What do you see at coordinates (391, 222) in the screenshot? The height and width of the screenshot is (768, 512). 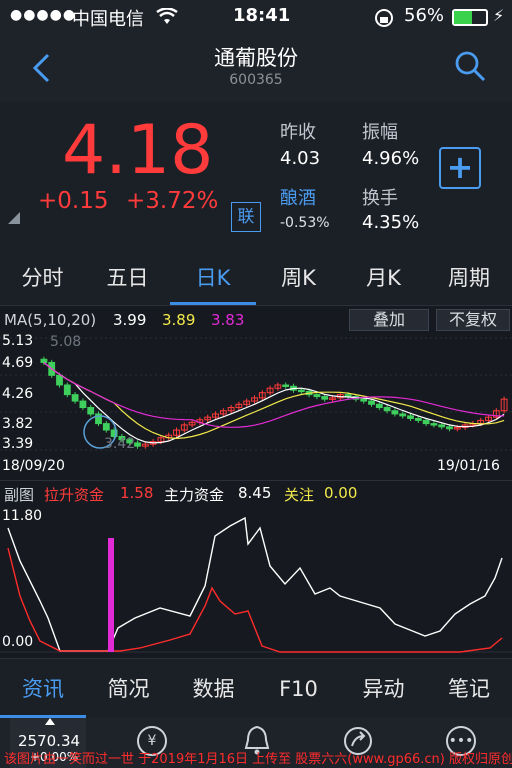 I see `turnover-value: 4.35%` at bounding box center [391, 222].